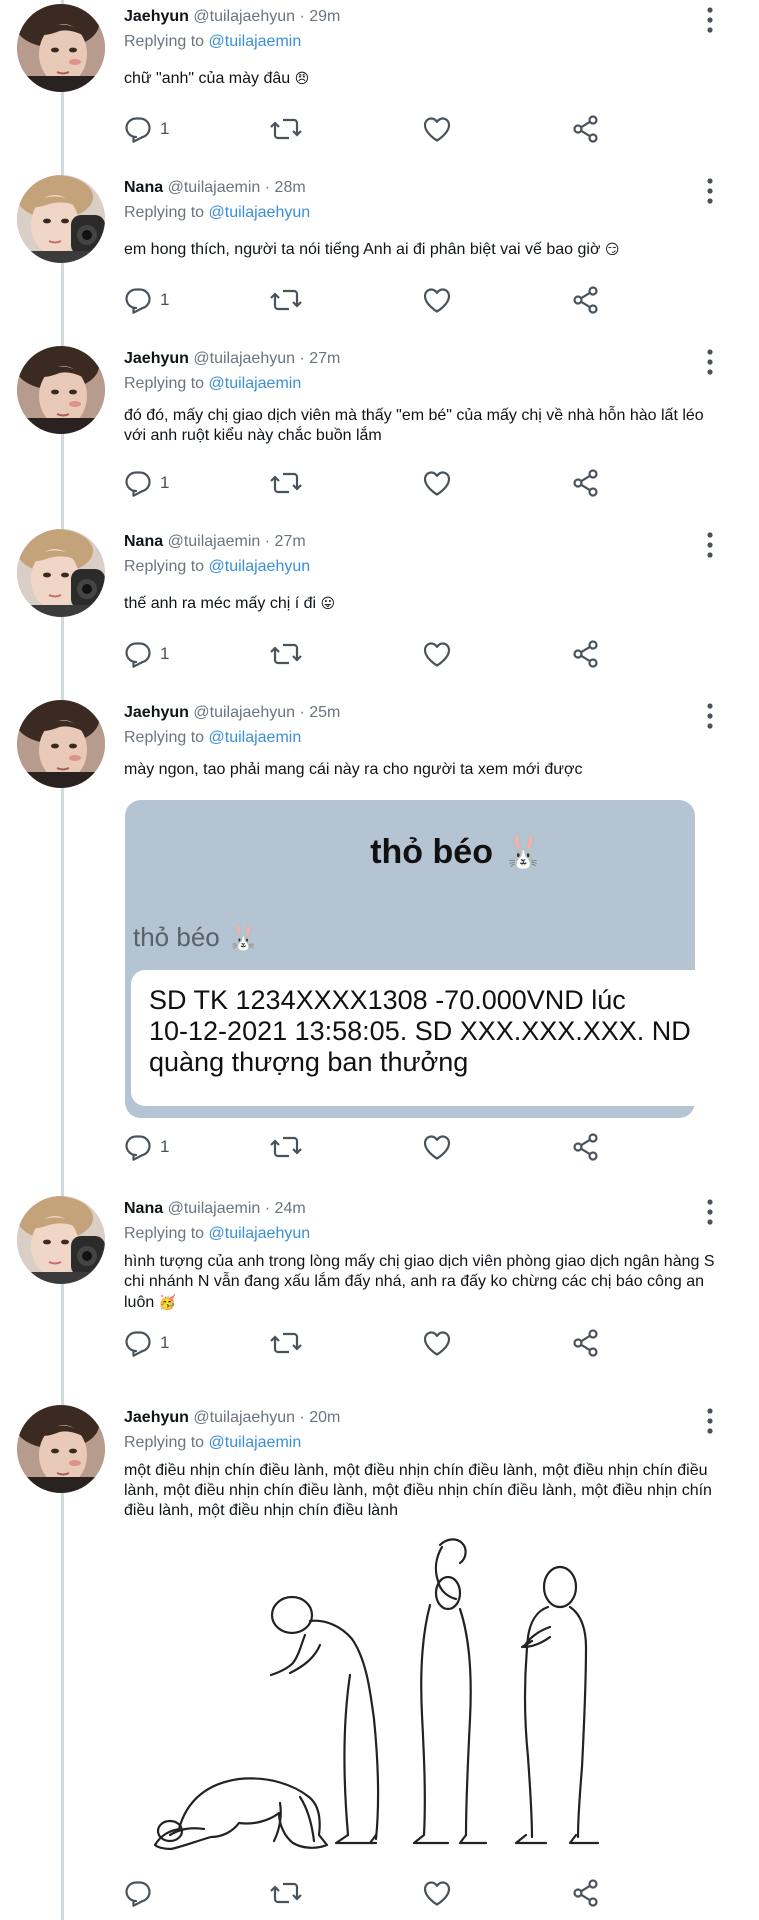 The height and width of the screenshot is (1920, 759). I want to click on reply-button, so click(142, 1893).